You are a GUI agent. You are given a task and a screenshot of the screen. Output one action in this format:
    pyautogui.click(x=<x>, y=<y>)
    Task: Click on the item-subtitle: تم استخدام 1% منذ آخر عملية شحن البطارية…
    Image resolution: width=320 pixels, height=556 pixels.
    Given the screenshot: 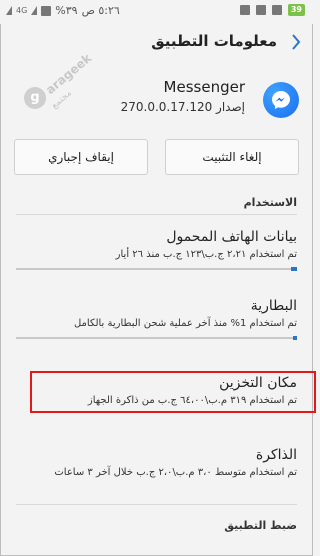 What is the action you would take?
    pyautogui.click(x=185, y=323)
    